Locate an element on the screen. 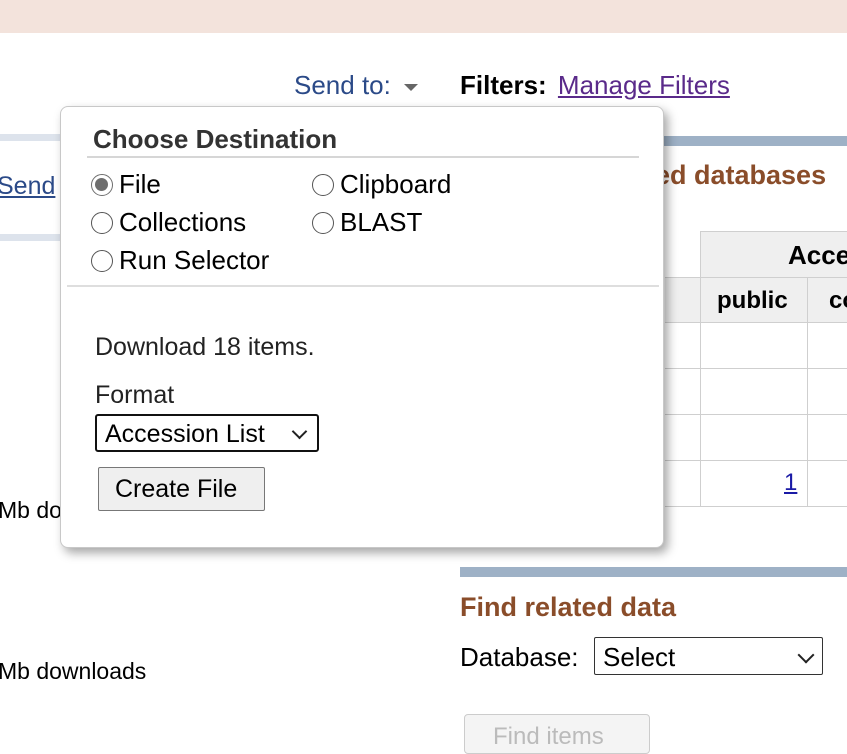 Image resolution: width=847 pixels, height=754 pixels. mb-downloads-text-1: Mb do is located at coordinates (31, 510).